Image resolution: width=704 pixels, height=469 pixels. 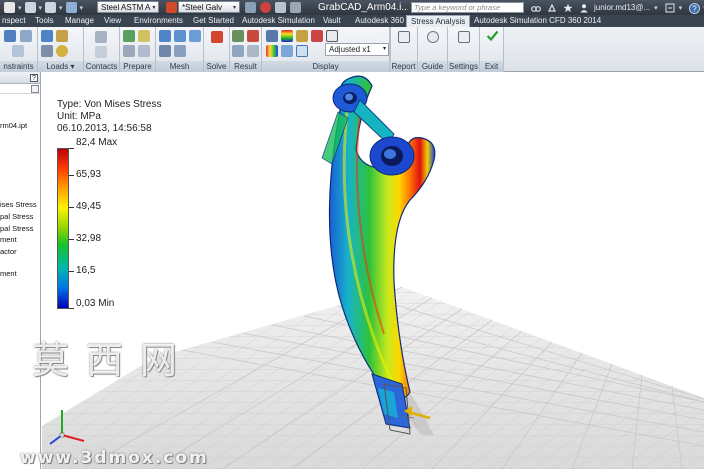 I want to click on legend-unit: Unit: MPa, so click(x=79, y=116).